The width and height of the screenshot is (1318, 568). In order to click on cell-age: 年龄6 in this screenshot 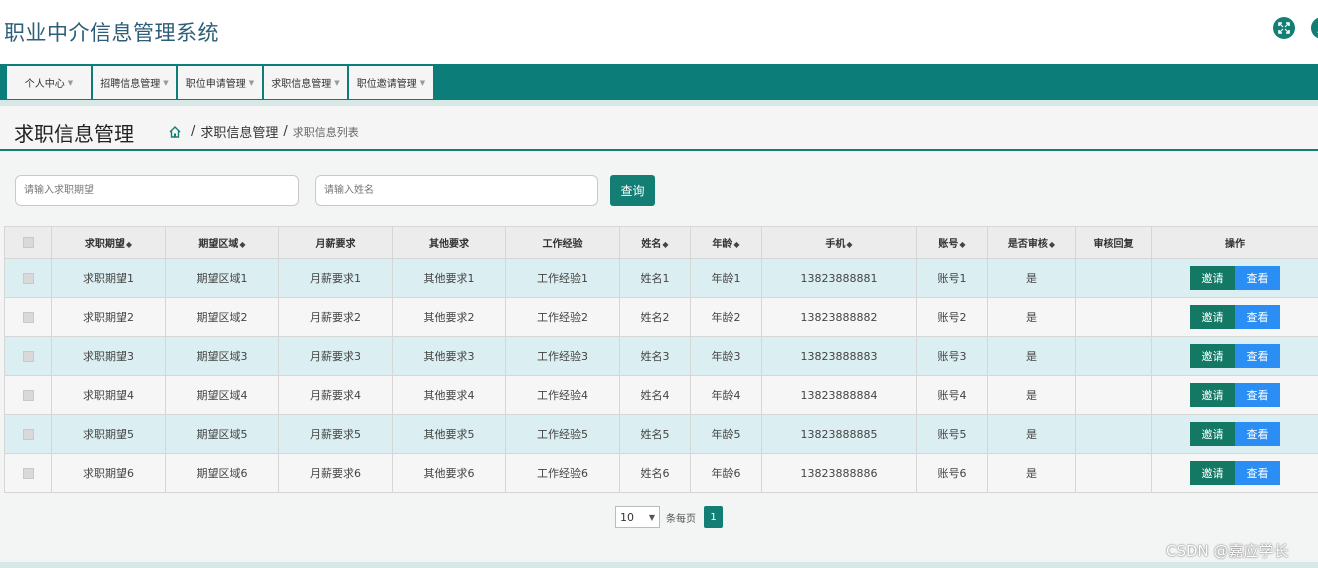, I will do `click(726, 473)`.